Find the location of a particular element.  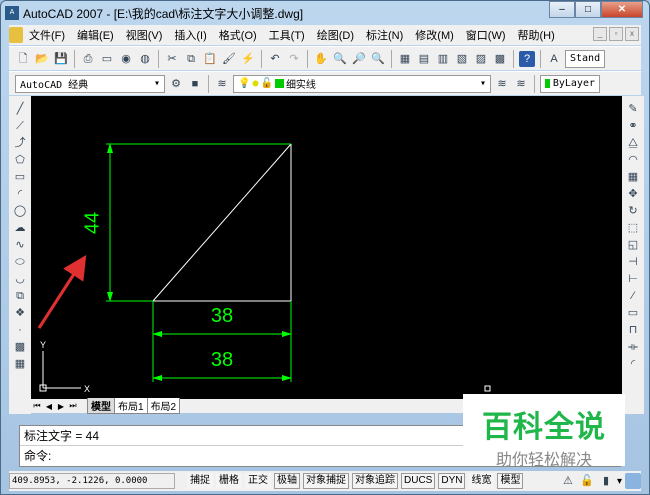

minimize-button: – is located at coordinates (562, 9).